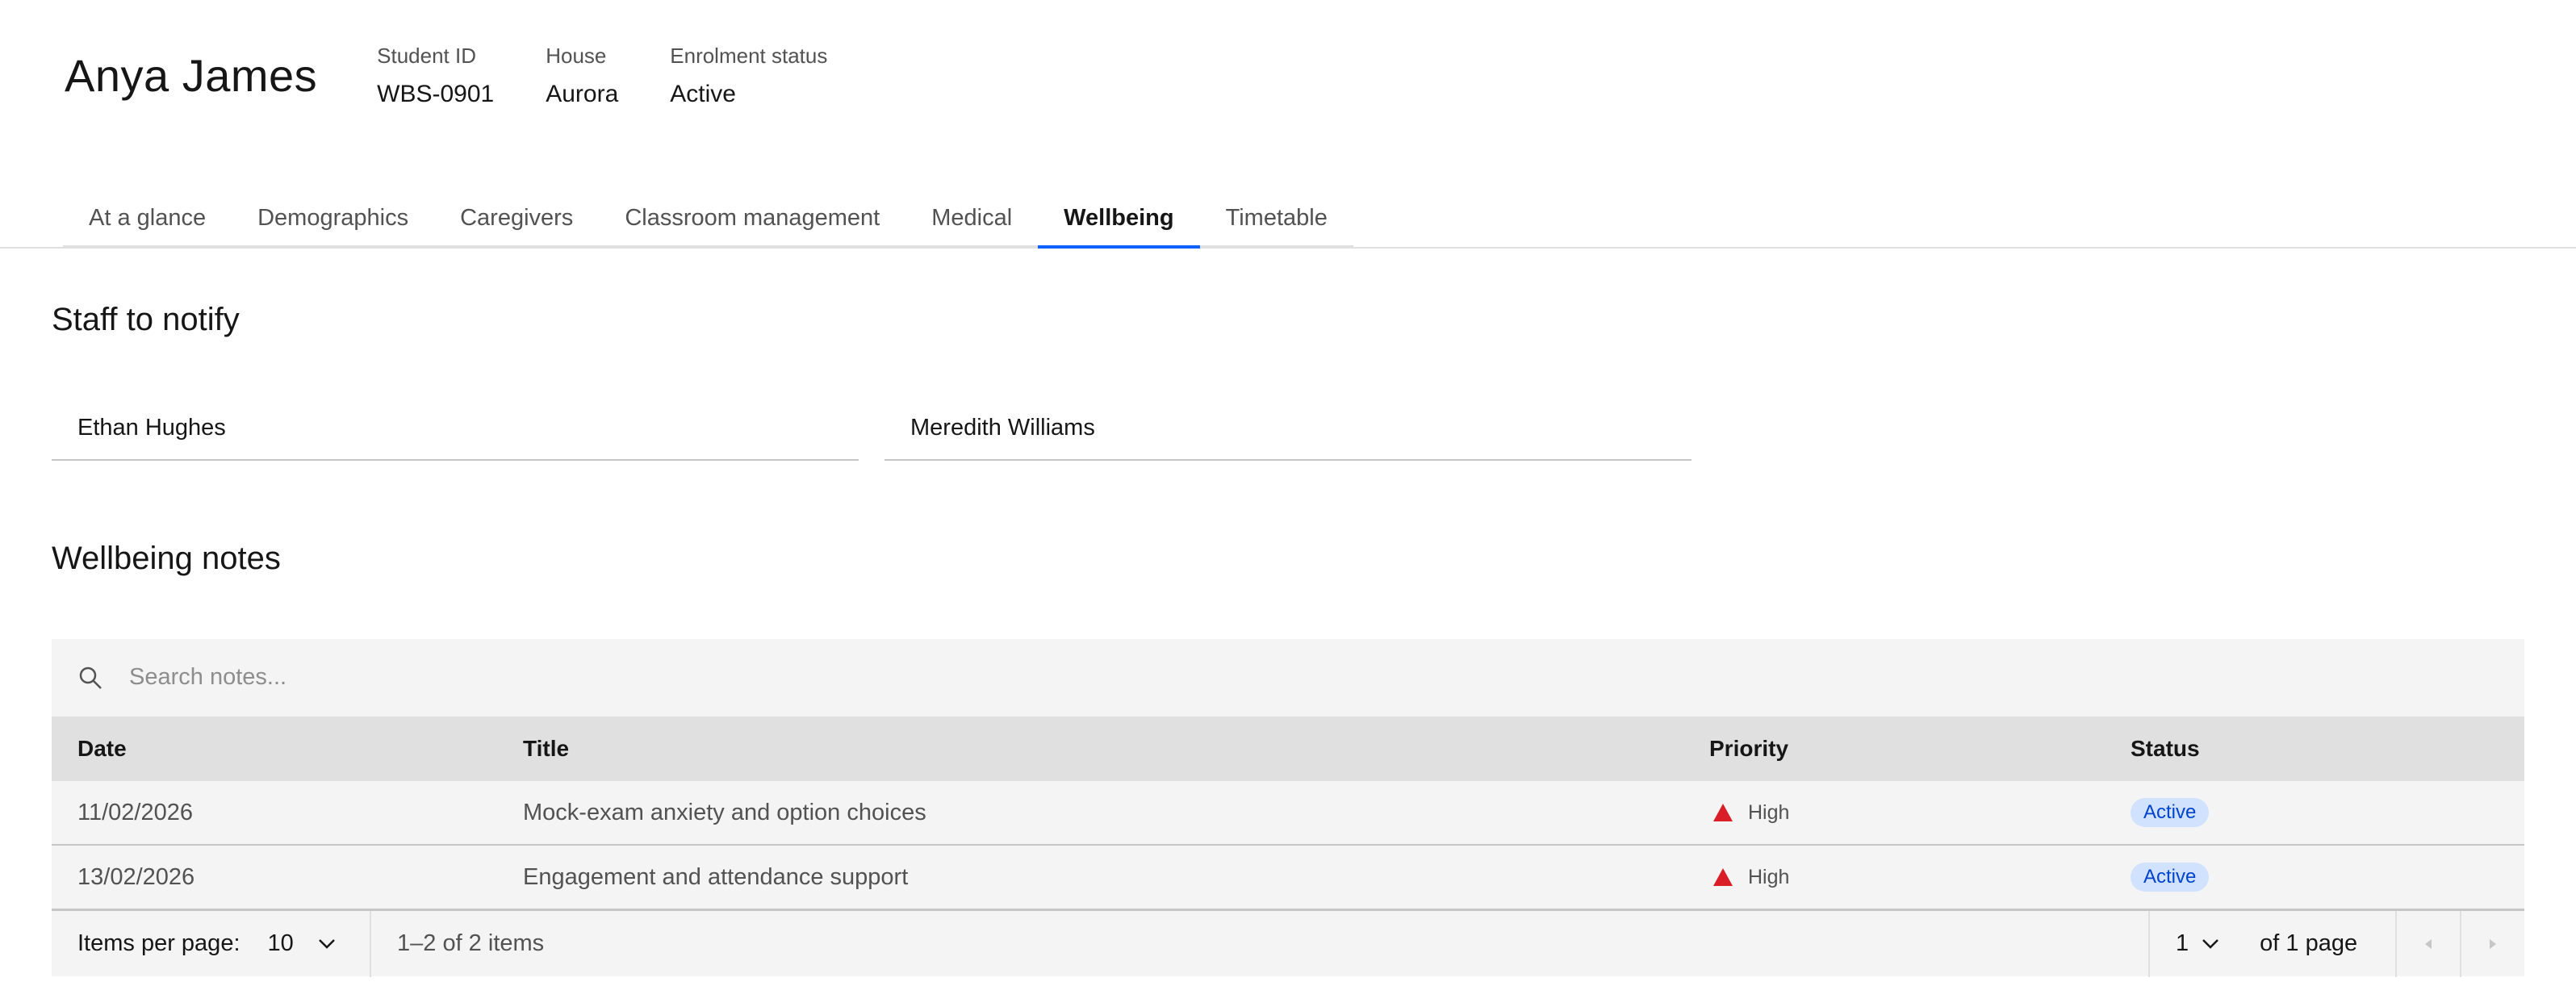 Image resolution: width=2576 pixels, height=1007 pixels. I want to click on column-header-date: Date, so click(287, 749).